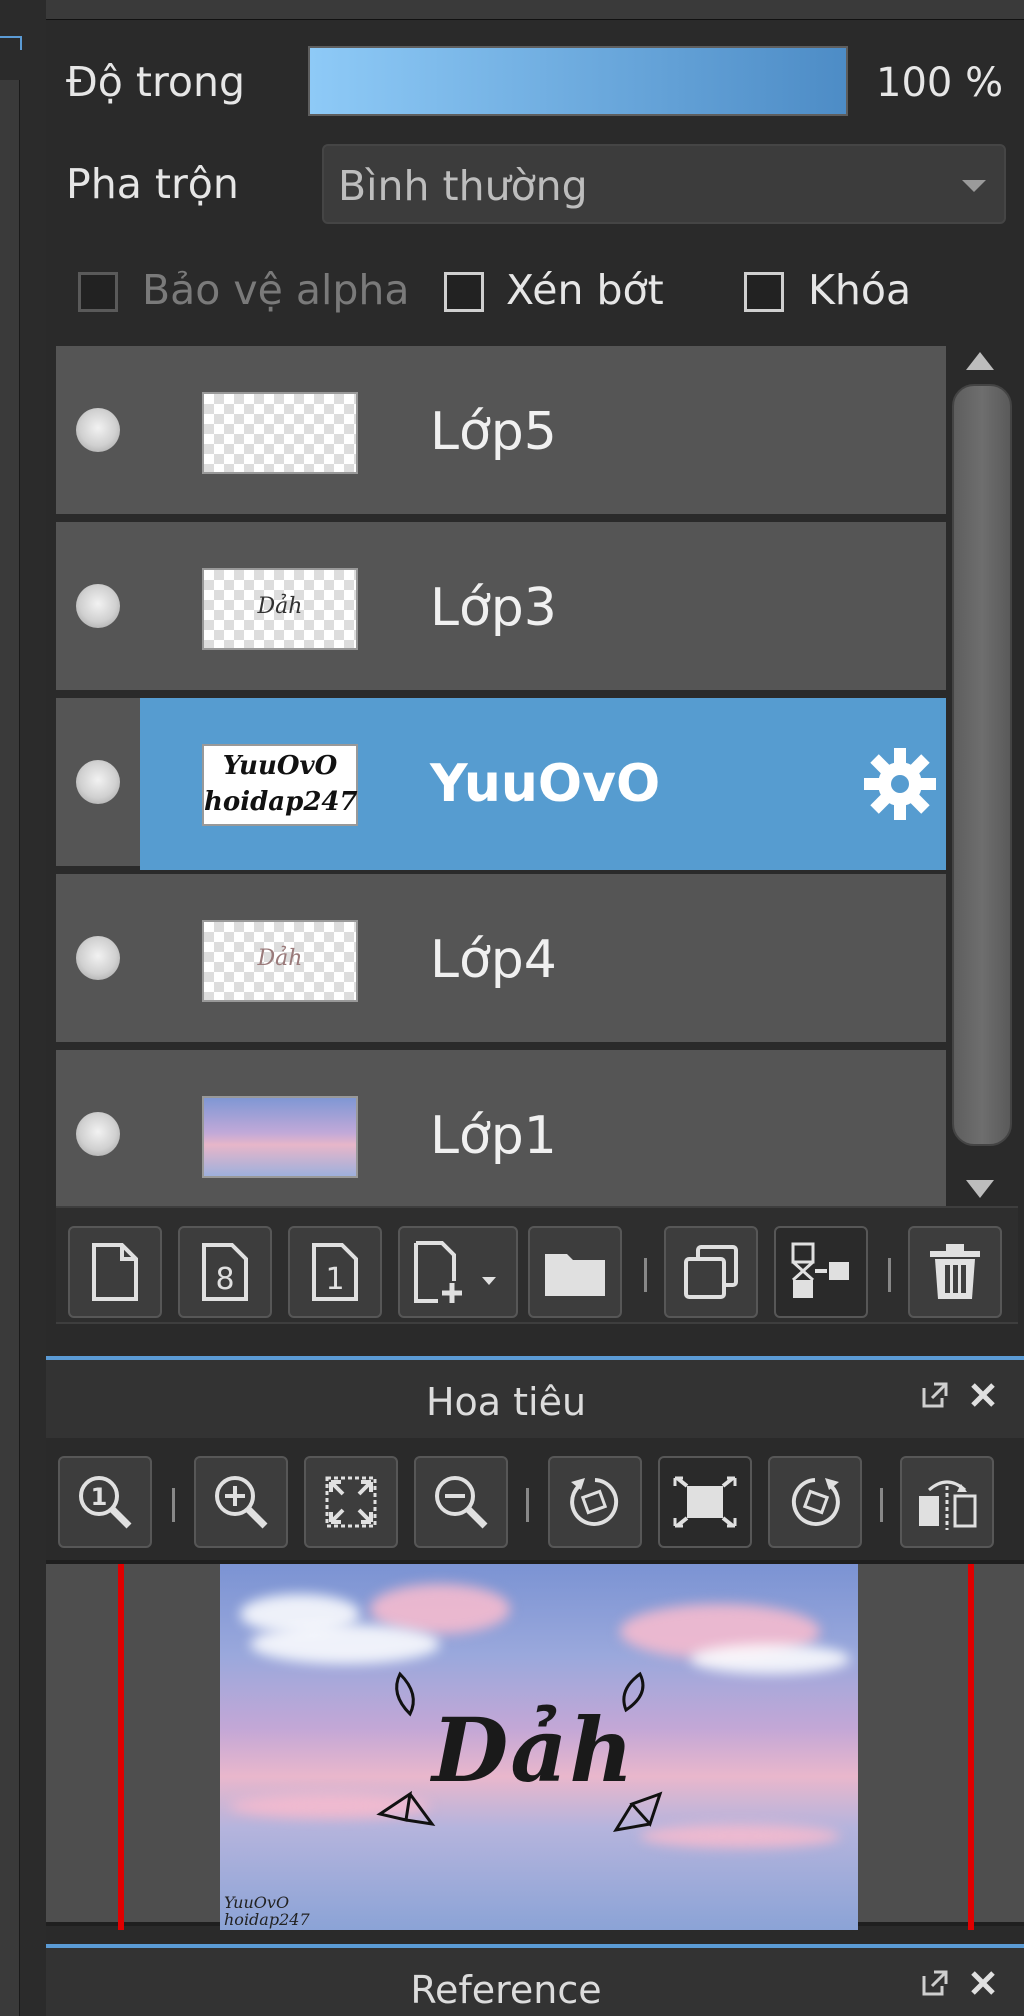 The height and width of the screenshot is (2016, 1024). Describe the element at coordinates (152, 184) in the screenshot. I see `blend-mode-label: Pha trộn` at that location.